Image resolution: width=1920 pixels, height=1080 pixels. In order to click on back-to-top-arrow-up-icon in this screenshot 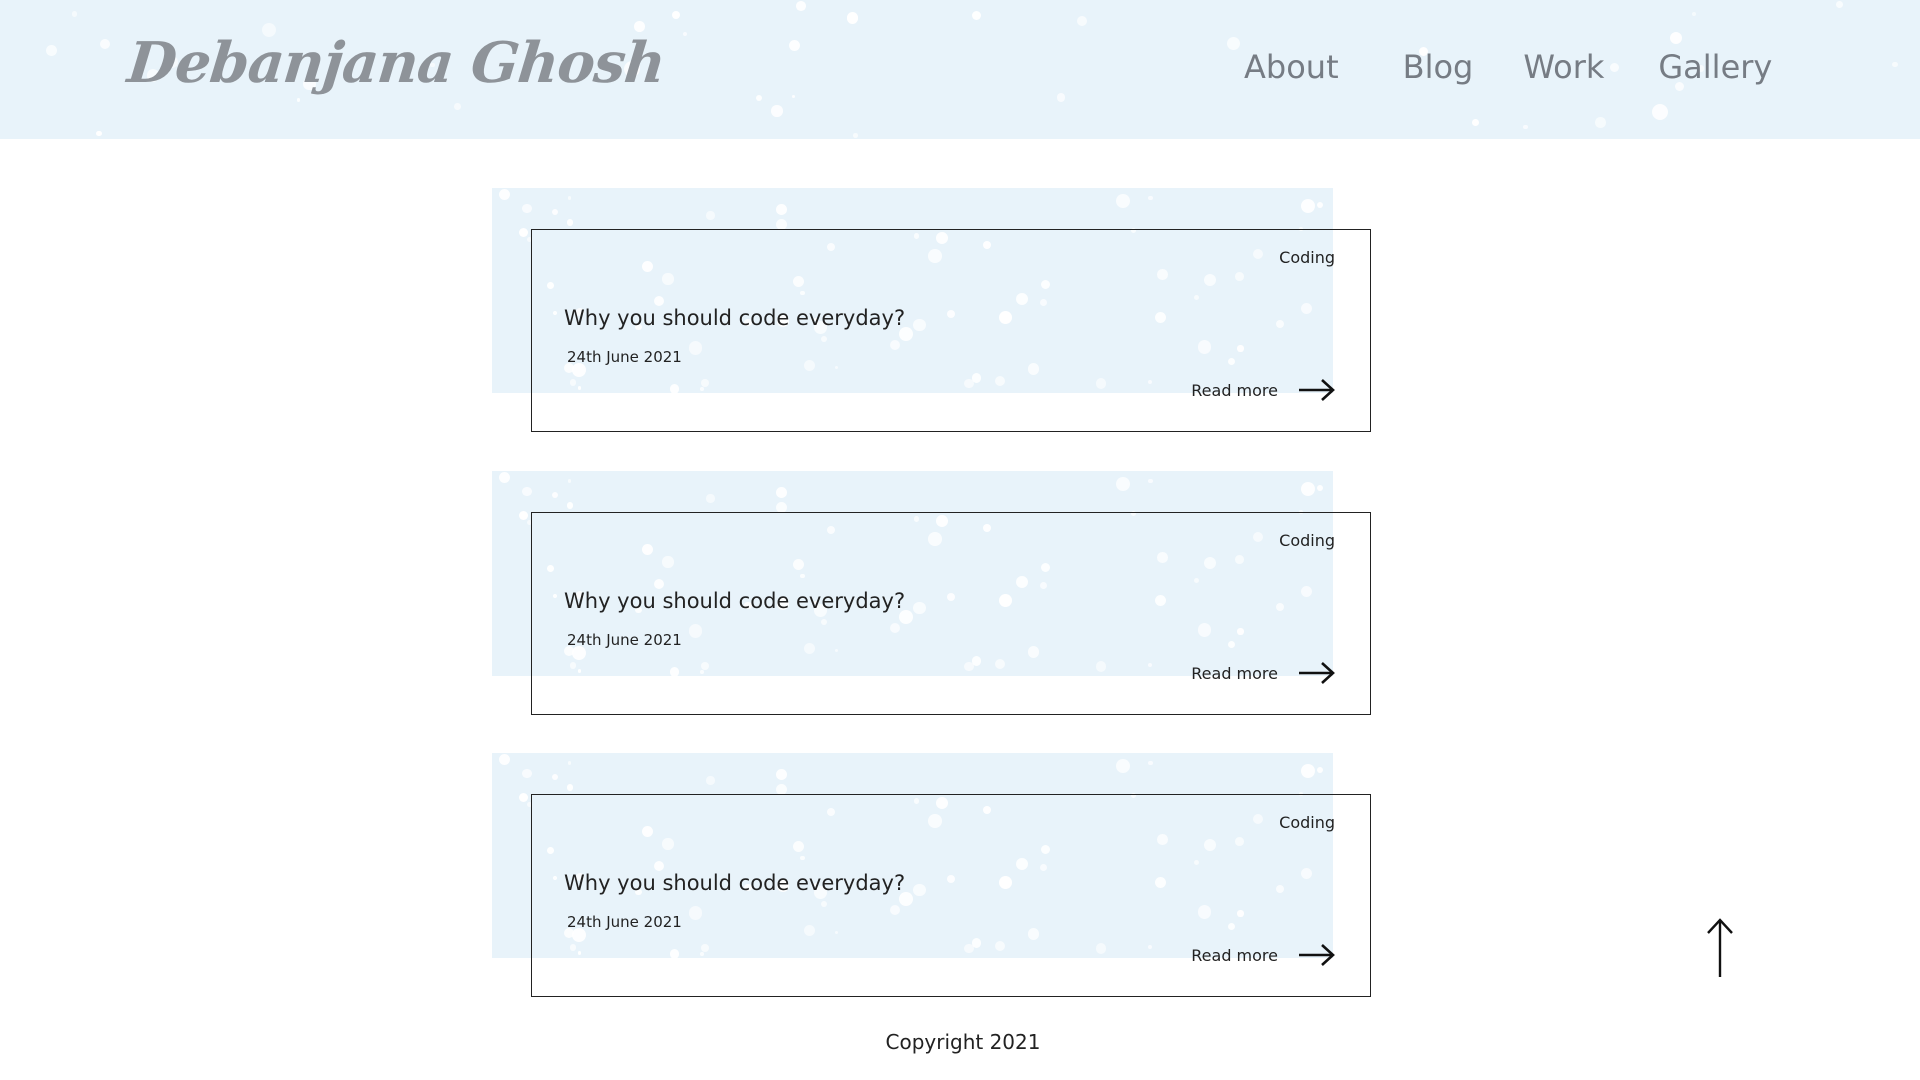, I will do `click(1720, 948)`.